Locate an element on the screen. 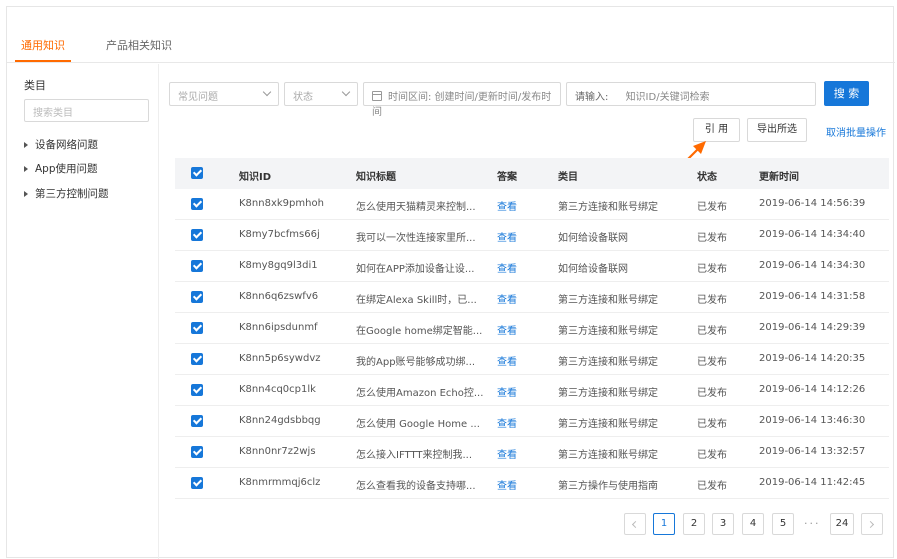 This screenshot has width=897, height=559. common-question-select-value: 常见问题 is located at coordinates (198, 97).